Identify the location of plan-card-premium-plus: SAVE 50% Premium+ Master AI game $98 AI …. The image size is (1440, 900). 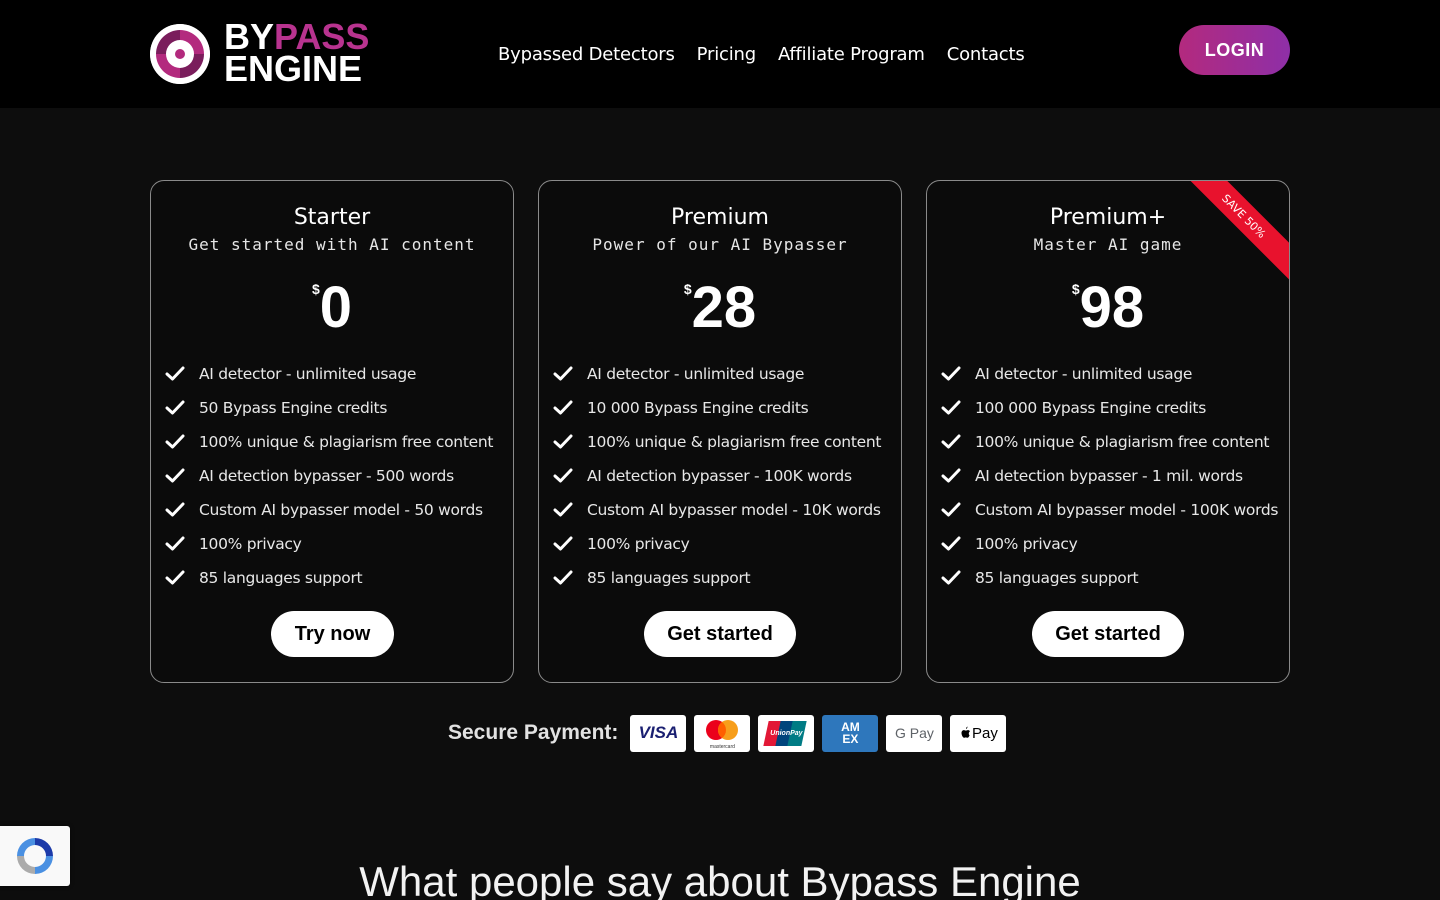
(1108, 431).